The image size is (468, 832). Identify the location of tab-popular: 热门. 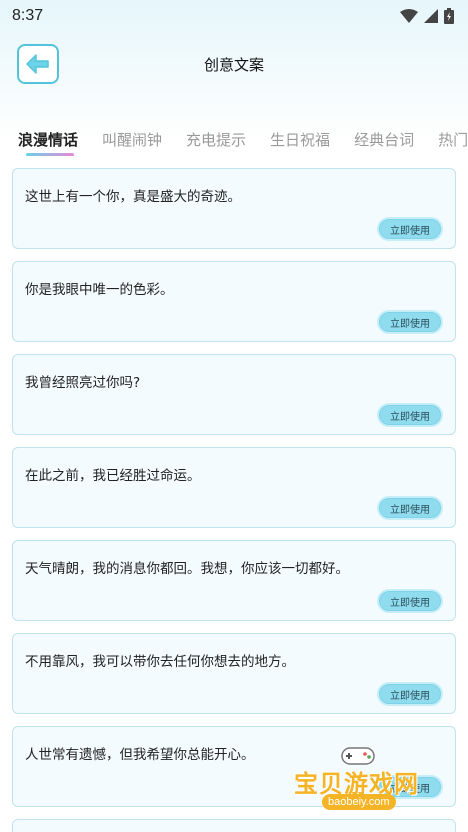
(453, 137).